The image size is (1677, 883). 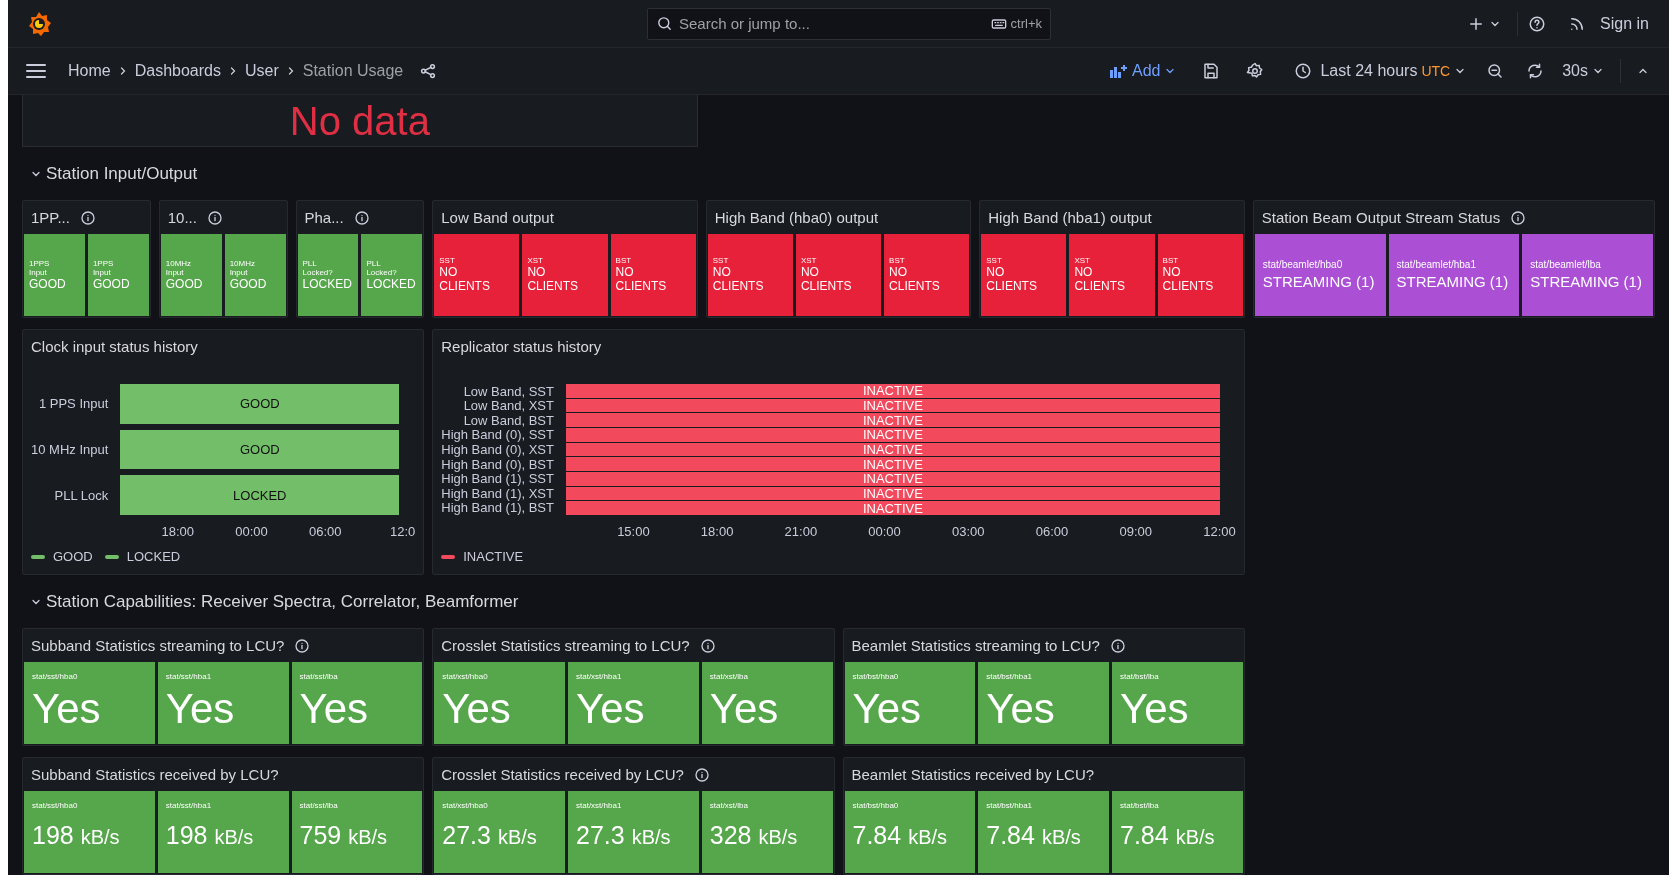 What do you see at coordinates (754, 835) in the screenshot?
I see `tile-value: 328 kB/s` at bounding box center [754, 835].